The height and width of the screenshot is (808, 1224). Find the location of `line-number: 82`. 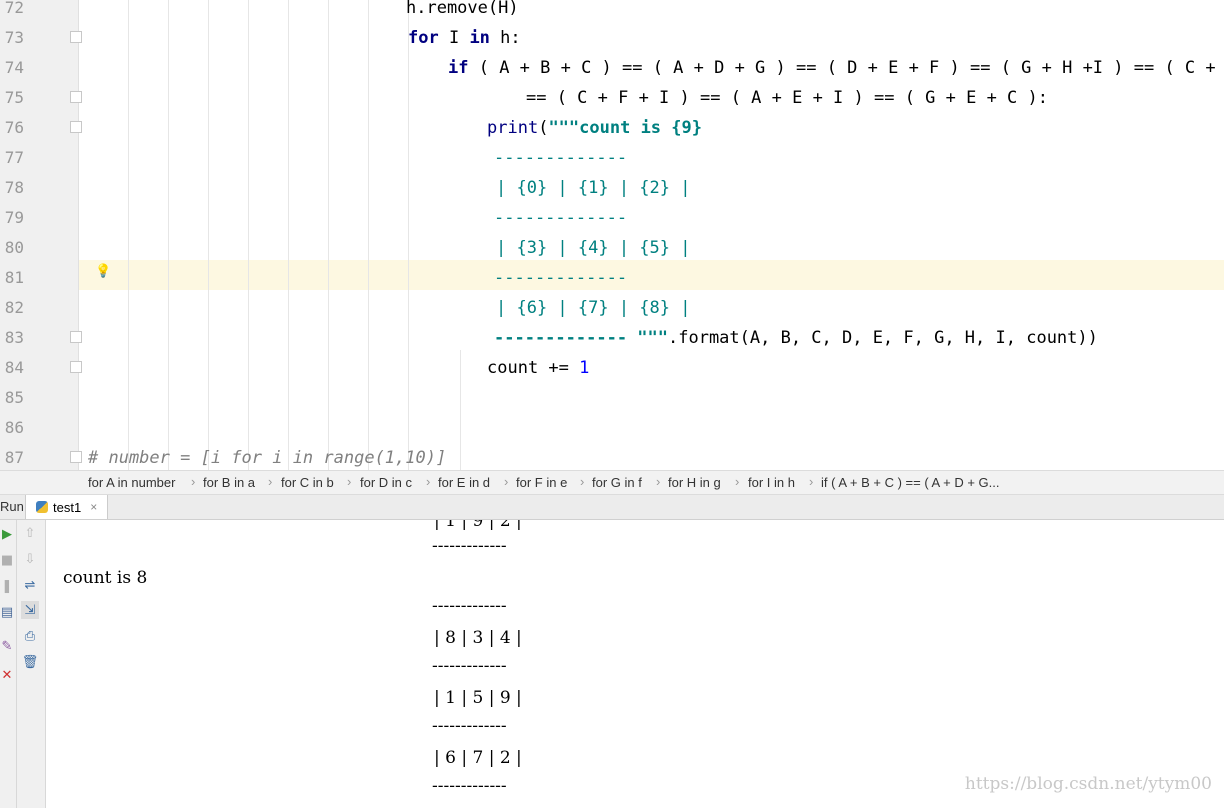

line-number: 82 is located at coordinates (14, 307).